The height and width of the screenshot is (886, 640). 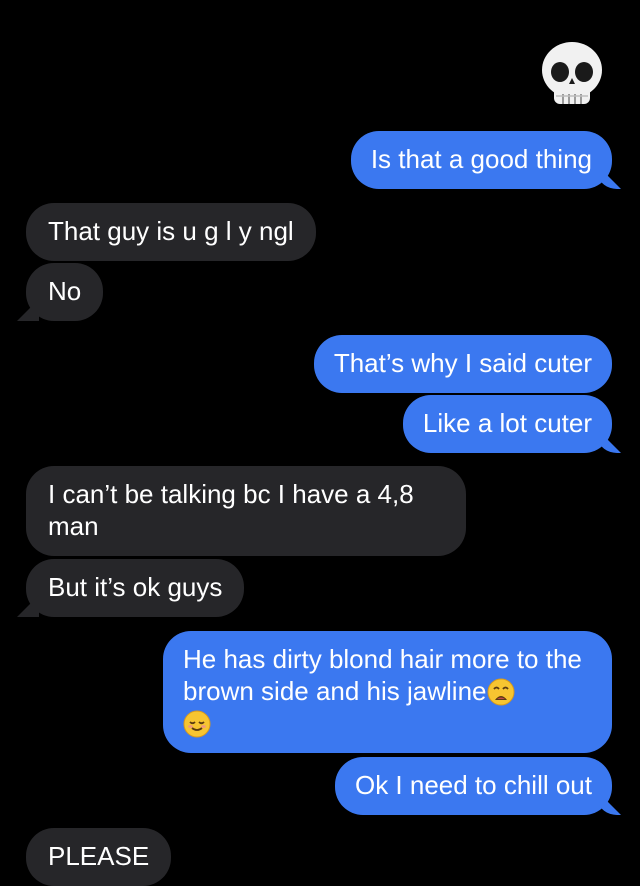 I want to click on incoming-message-bubble: PLEASE, so click(x=99, y=857).